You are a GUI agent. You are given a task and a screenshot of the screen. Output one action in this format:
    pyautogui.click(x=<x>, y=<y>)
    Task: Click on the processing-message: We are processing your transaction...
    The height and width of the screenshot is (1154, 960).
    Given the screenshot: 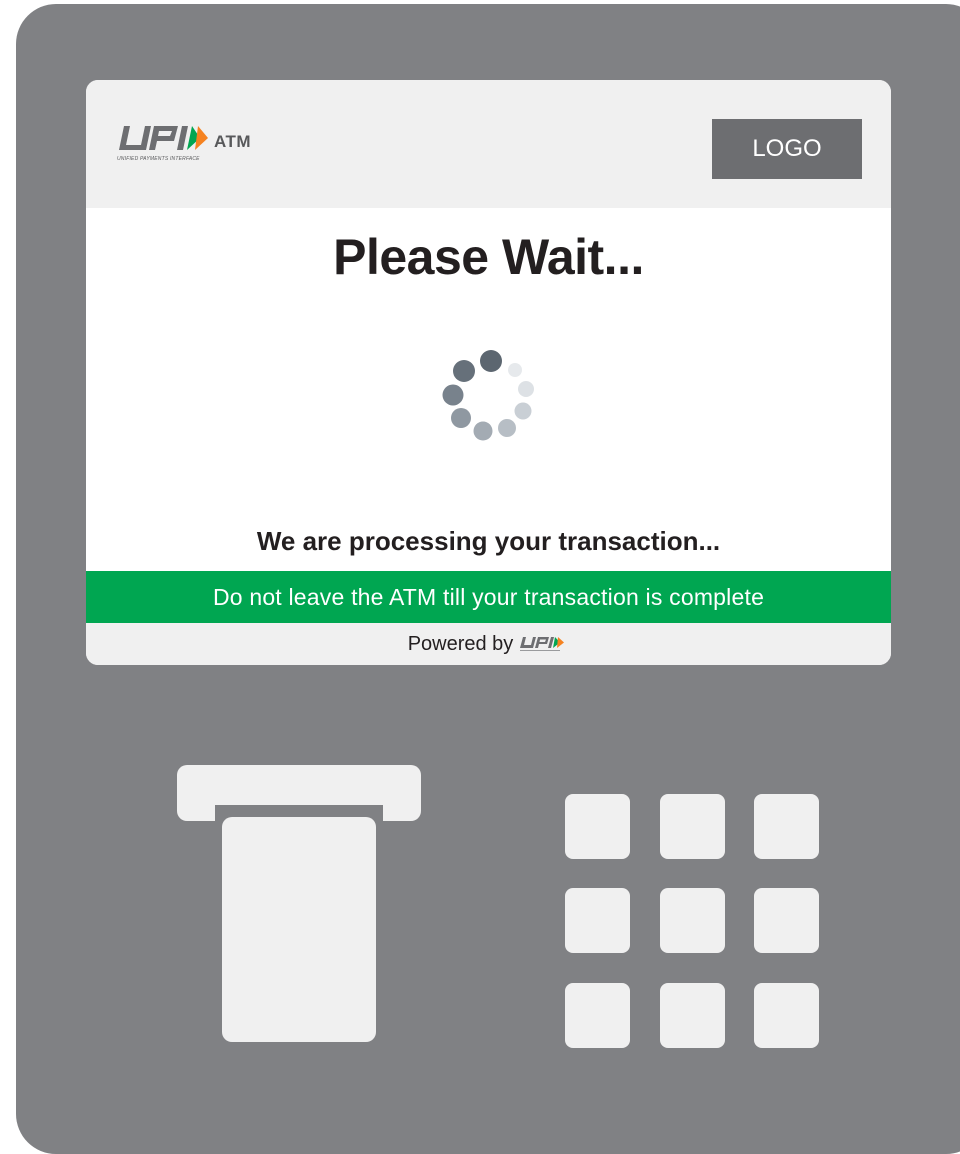 What is the action you would take?
    pyautogui.click(x=488, y=541)
    